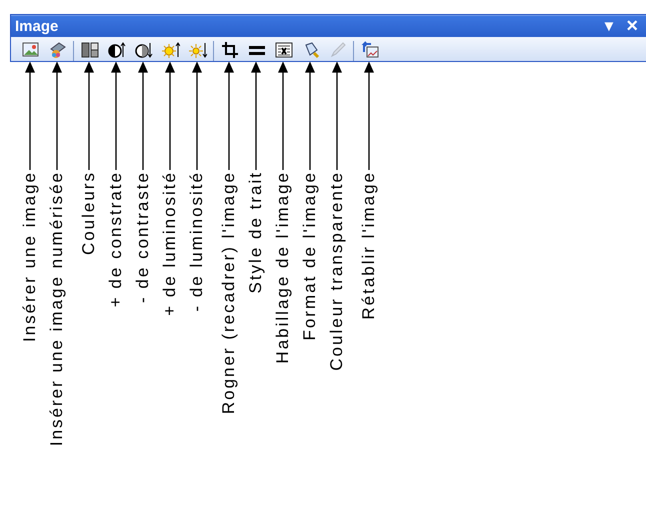 Image resolution: width=646 pixels, height=511 pixels. What do you see at coordinates (117, 50) in the screenshot?
I see `contrast-up-icon` at bounding box center [117, 50].